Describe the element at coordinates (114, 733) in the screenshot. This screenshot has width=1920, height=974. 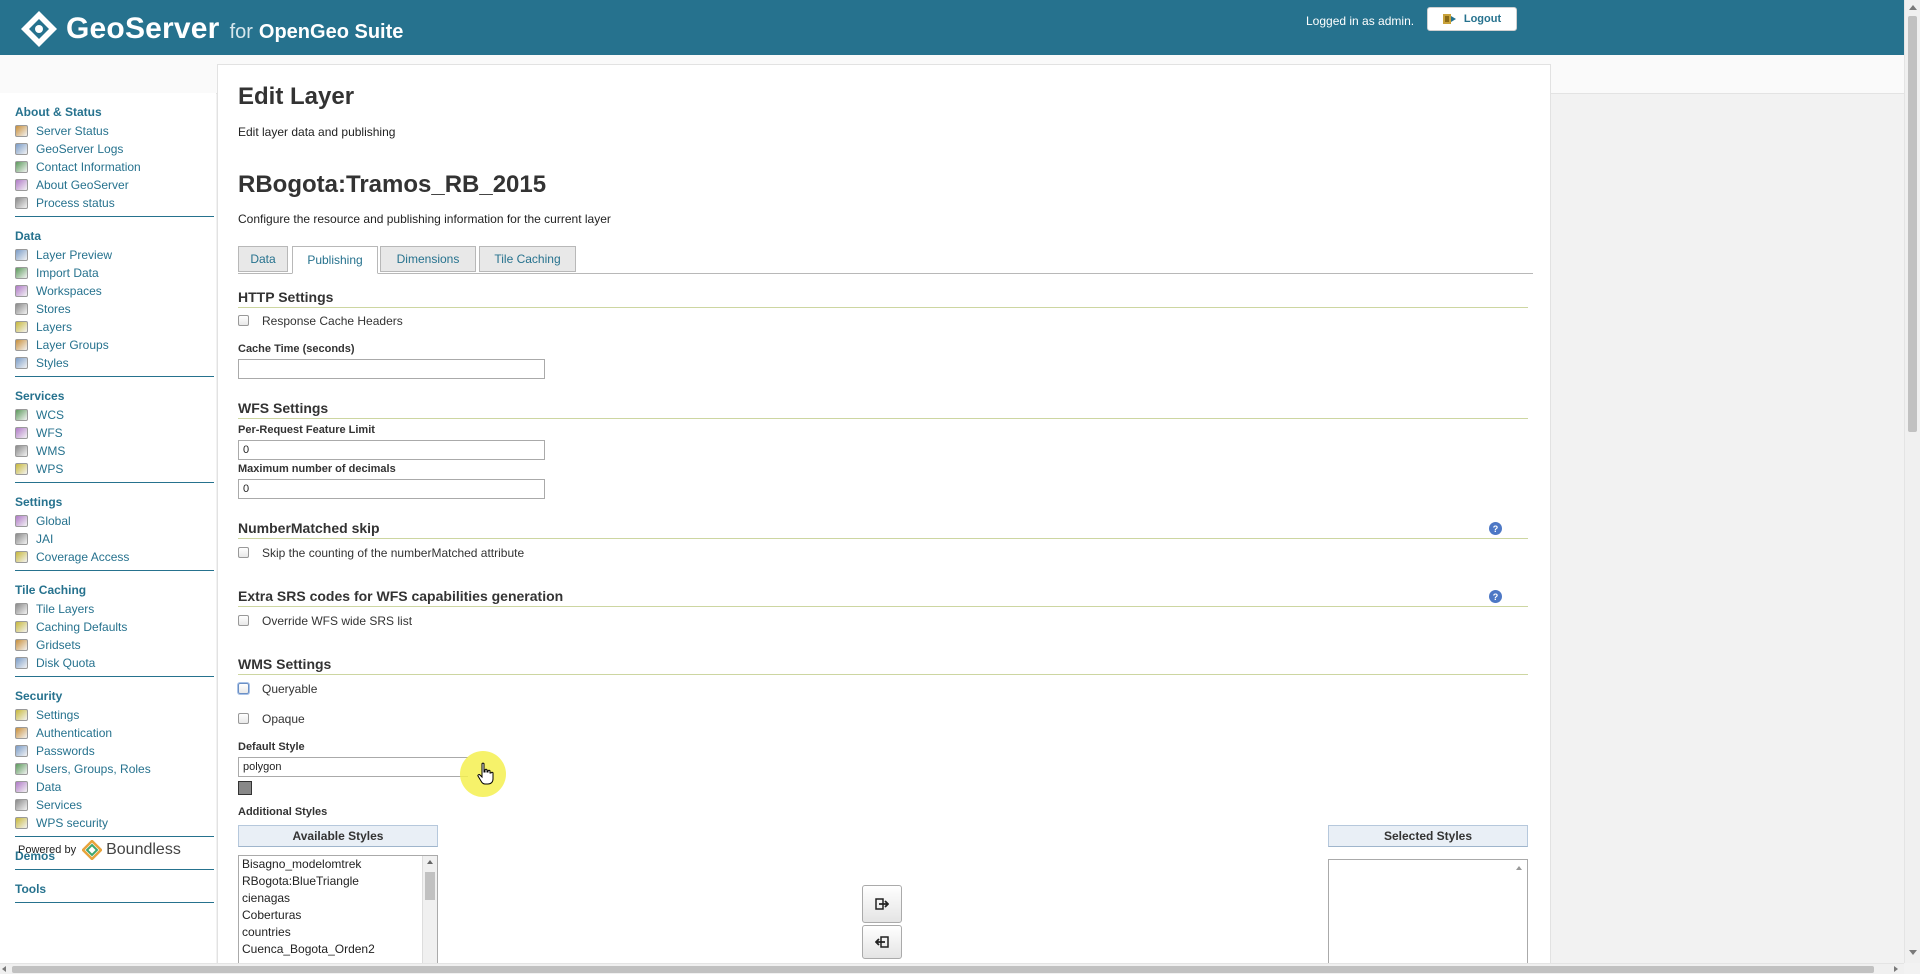
I see `sidebar-item: Authentication` at that location.